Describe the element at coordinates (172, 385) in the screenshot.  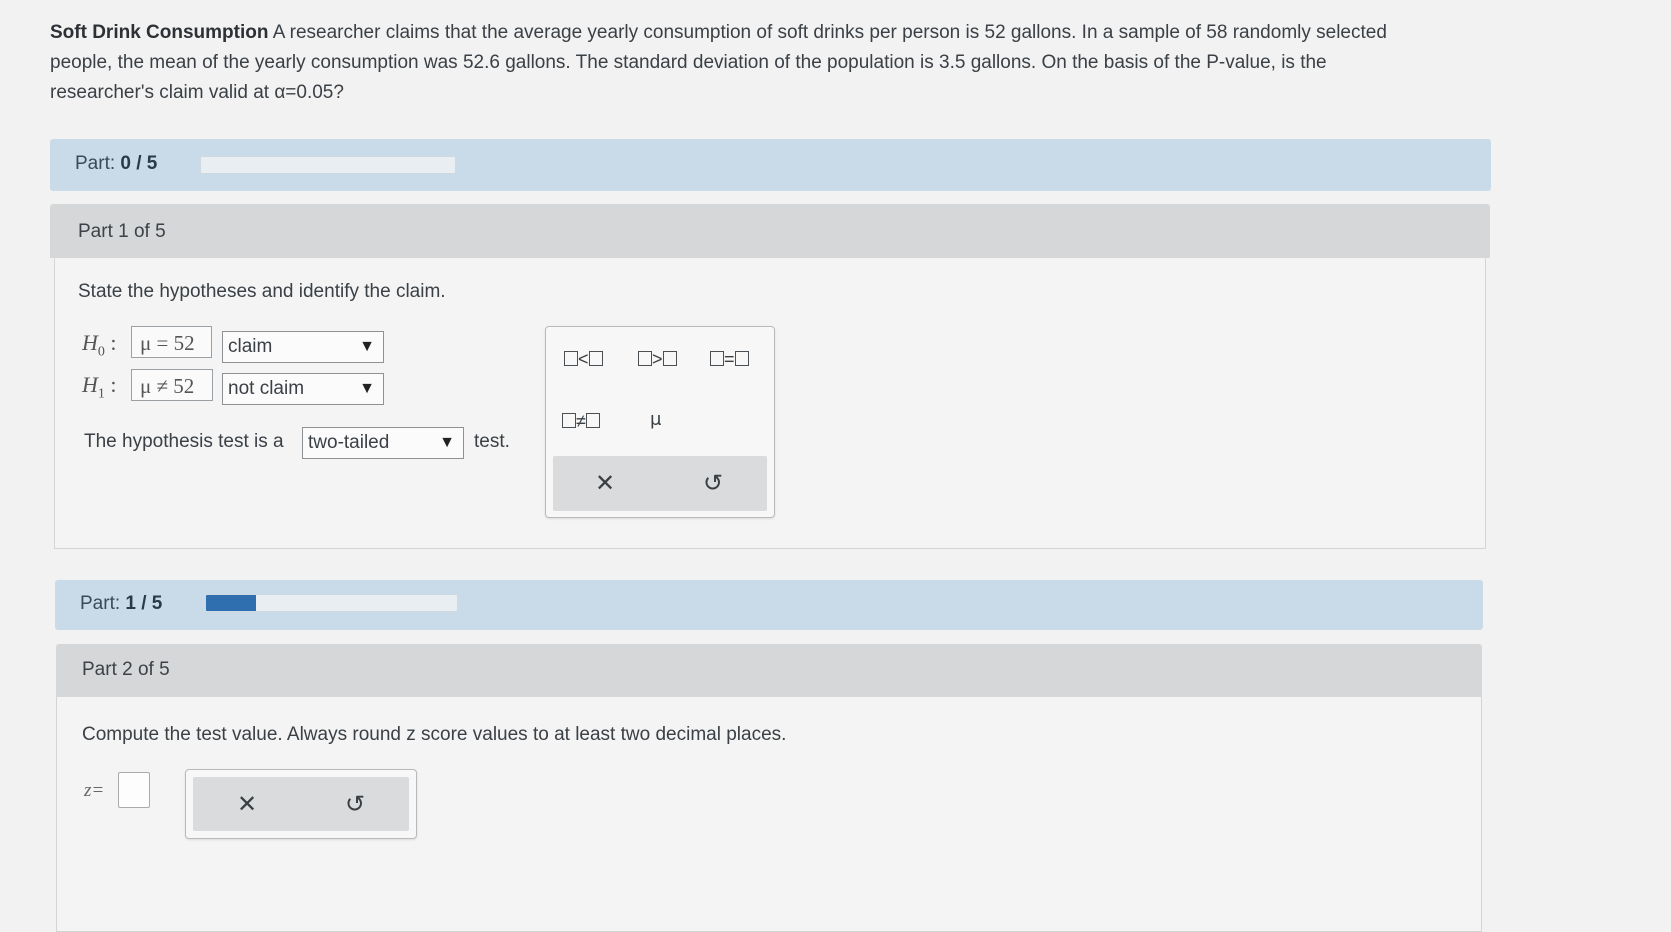
I see `h1-answer-box: μ ≠ 52` at that location.